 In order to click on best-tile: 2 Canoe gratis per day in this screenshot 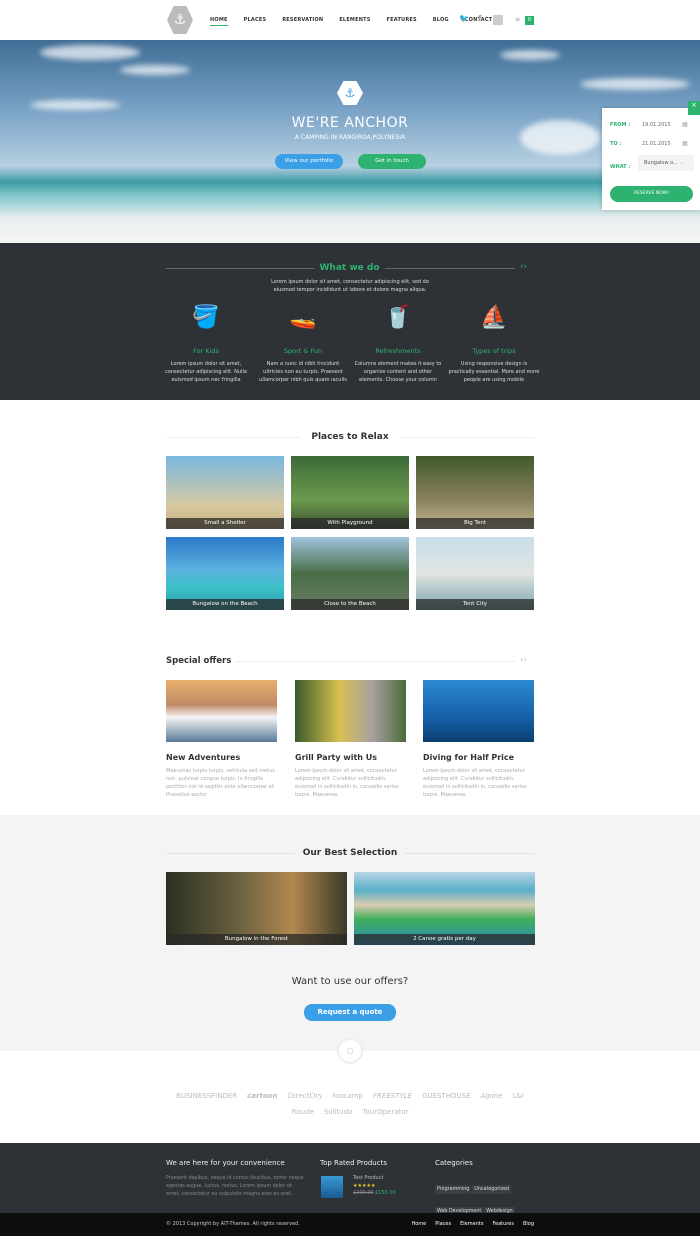, I will do `click(444, 908)`.